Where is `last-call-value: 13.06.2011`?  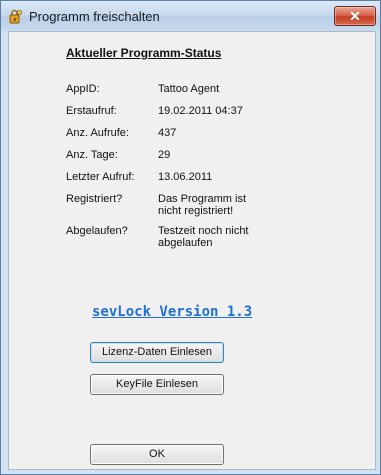 last-call-value: 13.06.2011 is located at coordinates (185, 177).